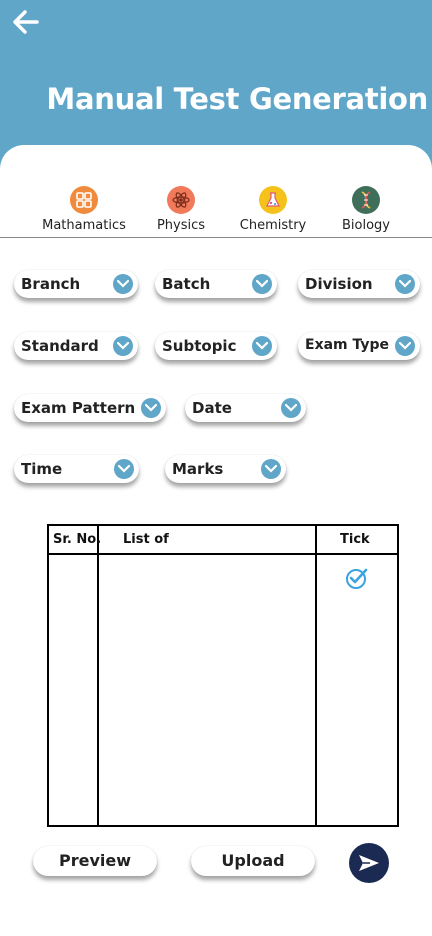 This screenshot has width=432, height=936. I want to click on check-circle-icon, so click(357, 578).